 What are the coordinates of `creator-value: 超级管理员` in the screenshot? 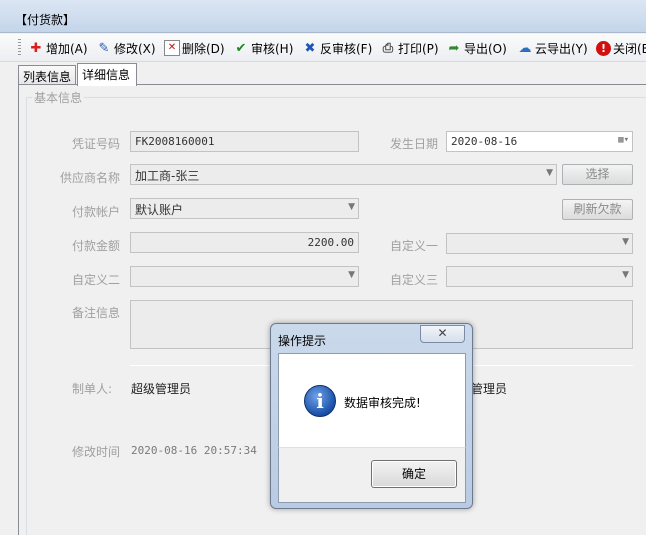 It's located at (161, 389).